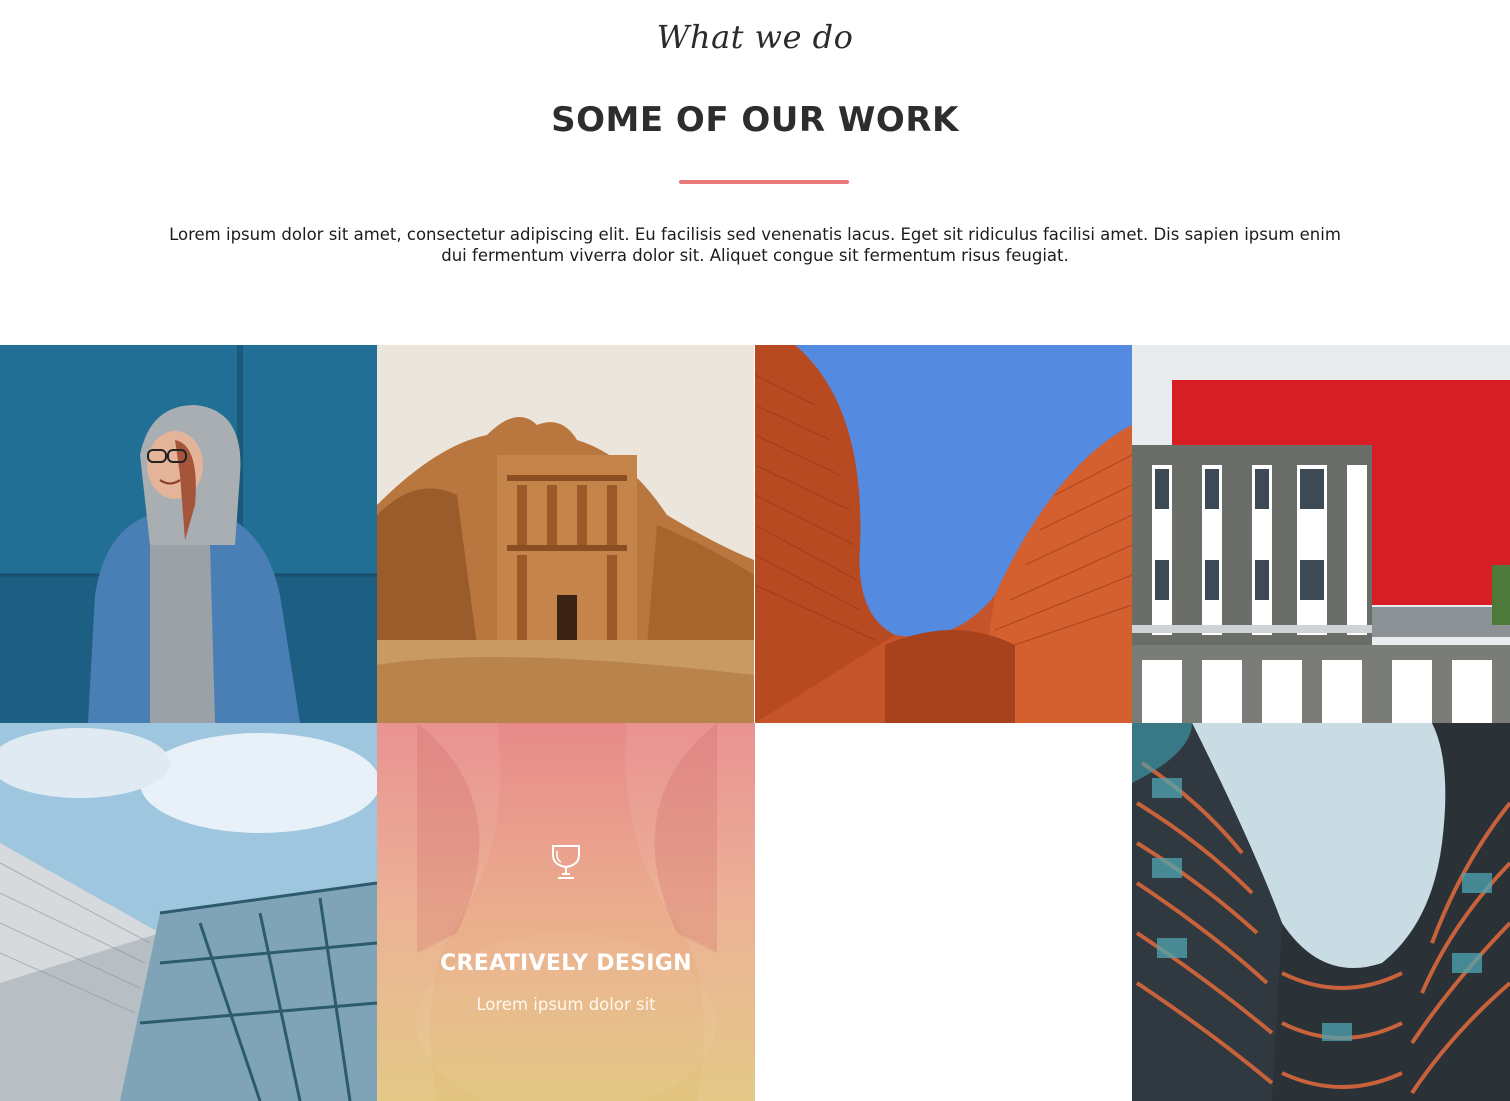 Image resolution: width=1510 pixels, height=1101 pixels. Describe the element at coordinates (943, 912) in the screenshot. I see `empty-grid-cell` at that location.